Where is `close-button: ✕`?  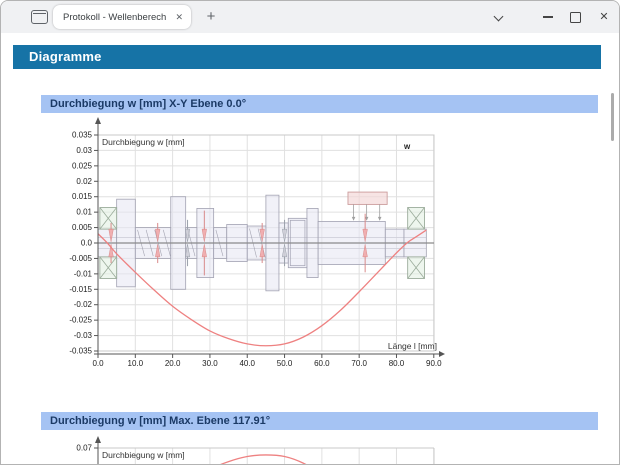
close-button: ✕ is located at coordinates (604, 17).